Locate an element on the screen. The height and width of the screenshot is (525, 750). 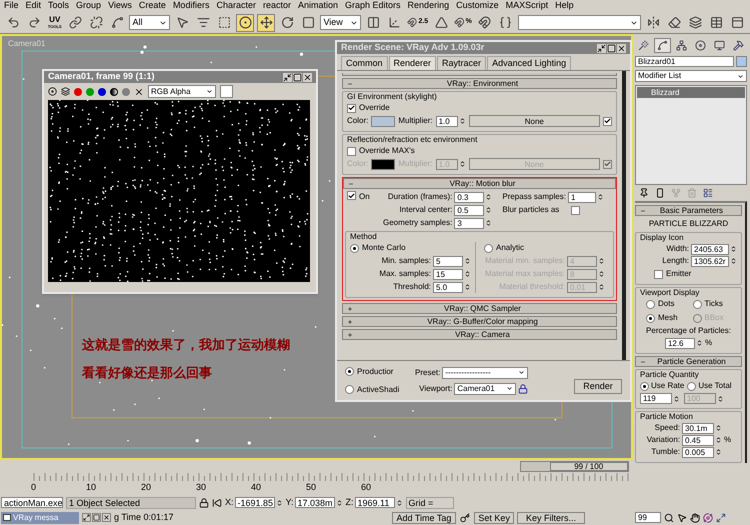
menu-item: Tools is located at coordinates (59, 6).